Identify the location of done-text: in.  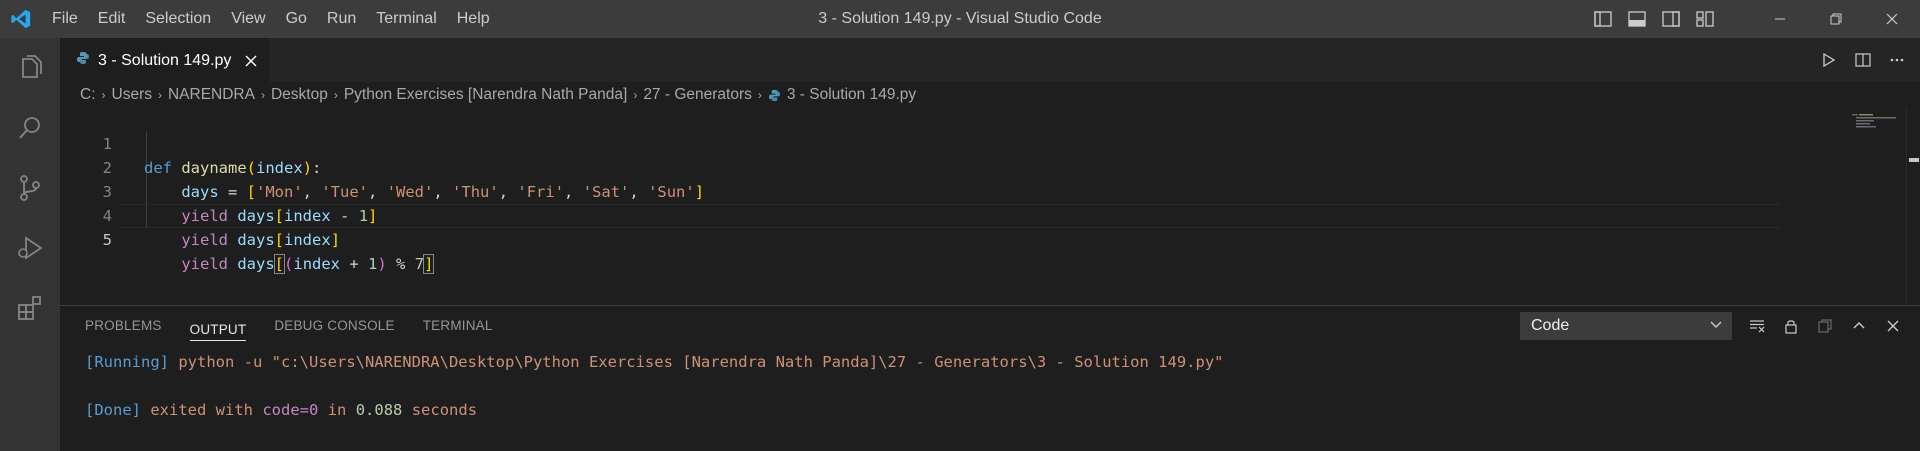
(337, 410).